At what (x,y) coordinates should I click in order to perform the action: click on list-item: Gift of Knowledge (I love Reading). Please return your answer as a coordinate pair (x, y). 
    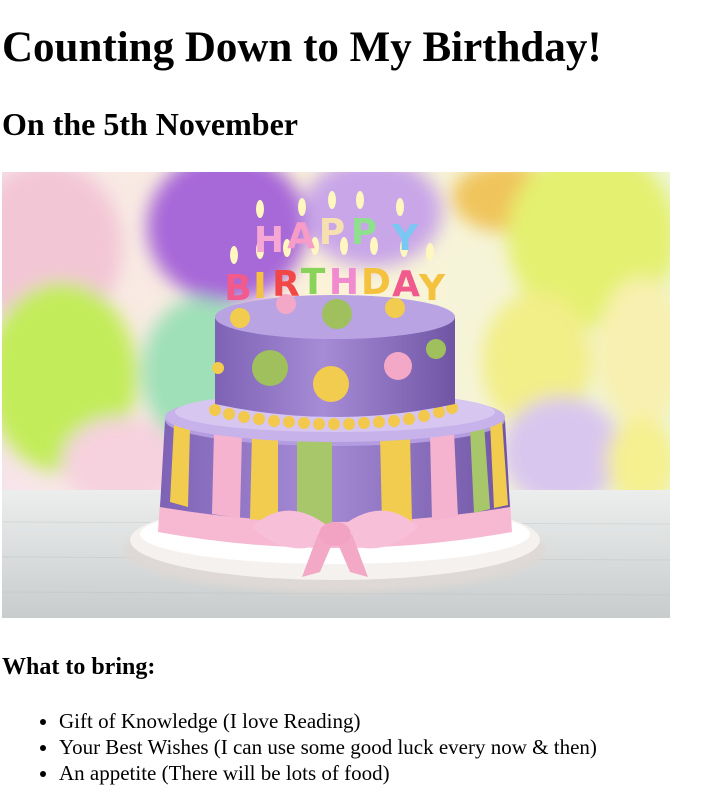
    Looking at the image, I should click on (328, 721).